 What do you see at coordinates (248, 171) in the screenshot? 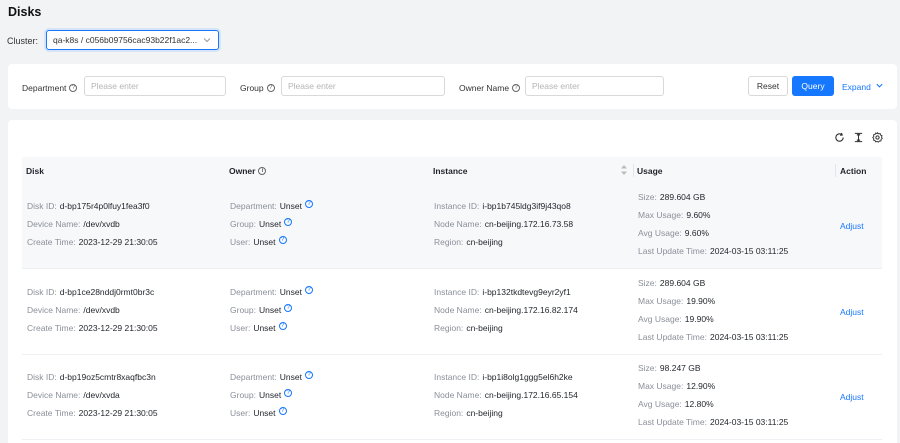
I see `header-owner: Owner i` at bounding box center [248, 171].